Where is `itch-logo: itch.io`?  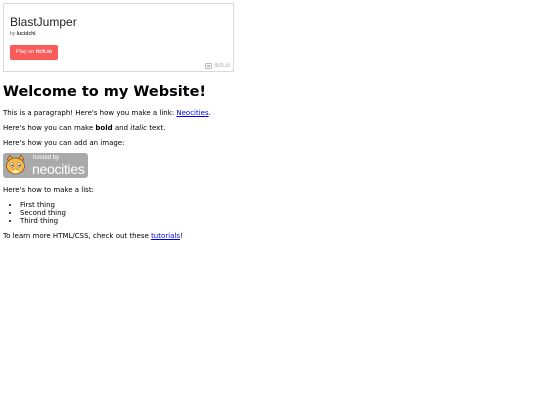
itch-logo: itch.io is located at coordinates (217, 66).